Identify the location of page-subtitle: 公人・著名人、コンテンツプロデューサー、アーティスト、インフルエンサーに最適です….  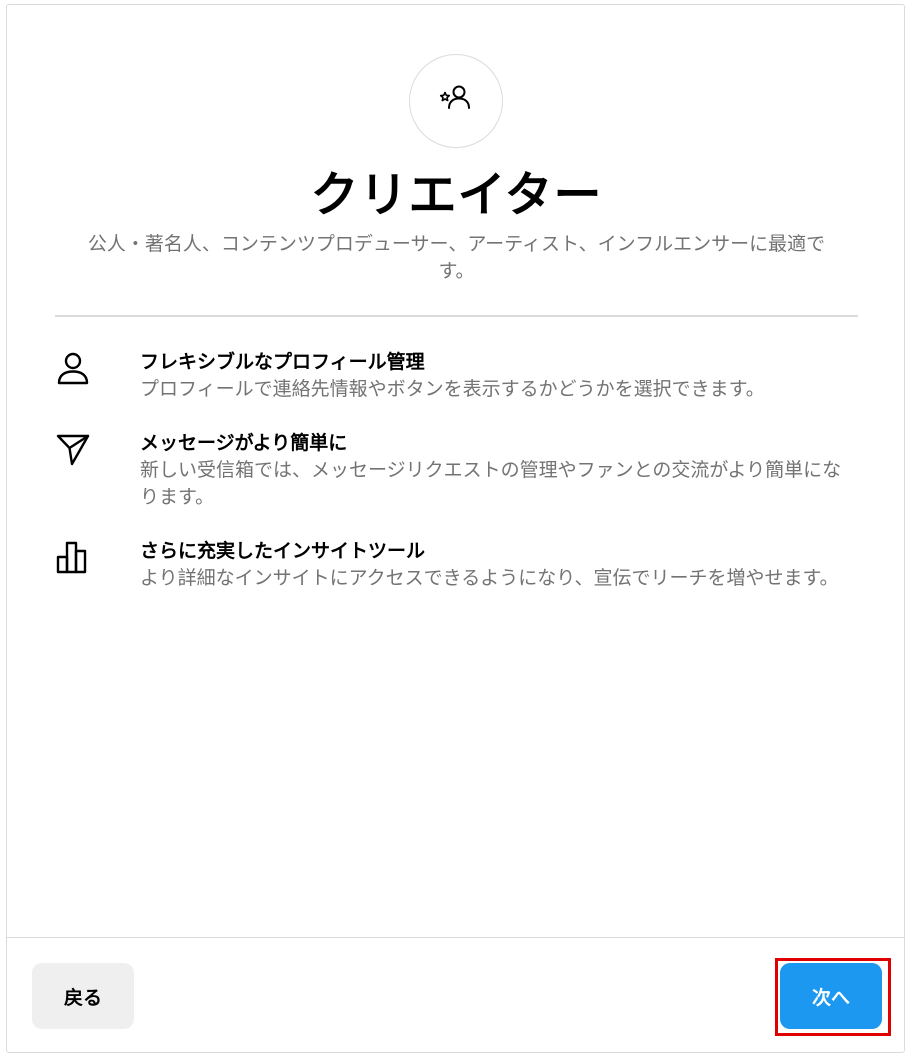
(456, 257).